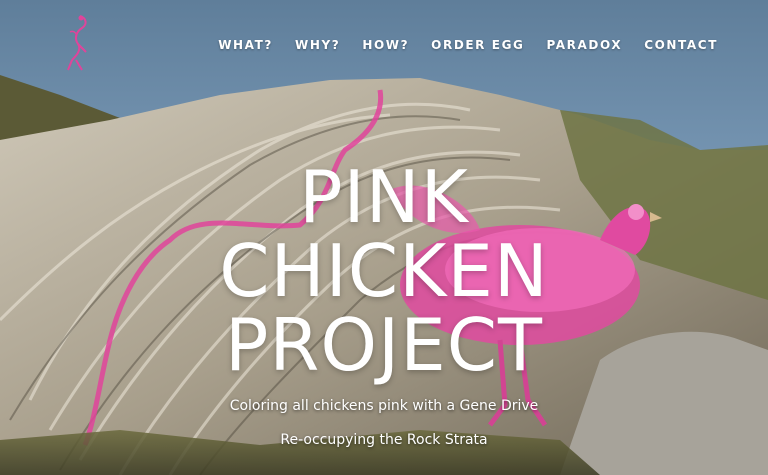 This screenshot has height=475, width=768. What do you see at coordinates (384, 345) in the screenshot?
I see `title-line-3: PROJECT` at bounding box center [384, 345].